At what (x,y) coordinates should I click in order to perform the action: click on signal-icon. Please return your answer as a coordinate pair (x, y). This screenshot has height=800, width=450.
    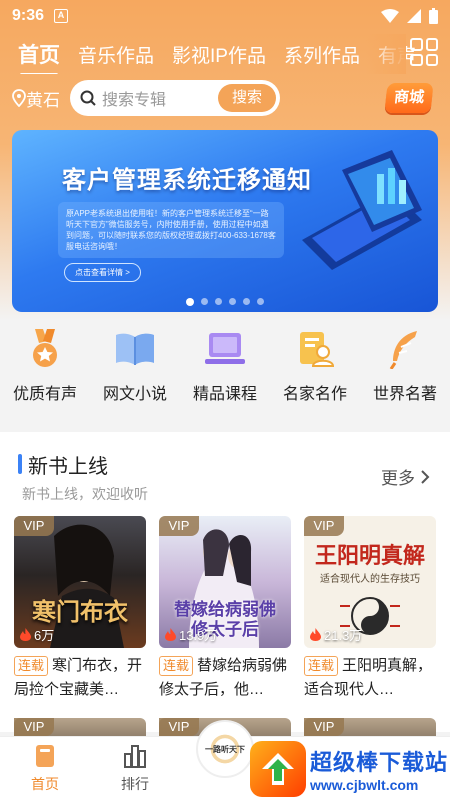
    Looking at the image, I should click on (414, 16).